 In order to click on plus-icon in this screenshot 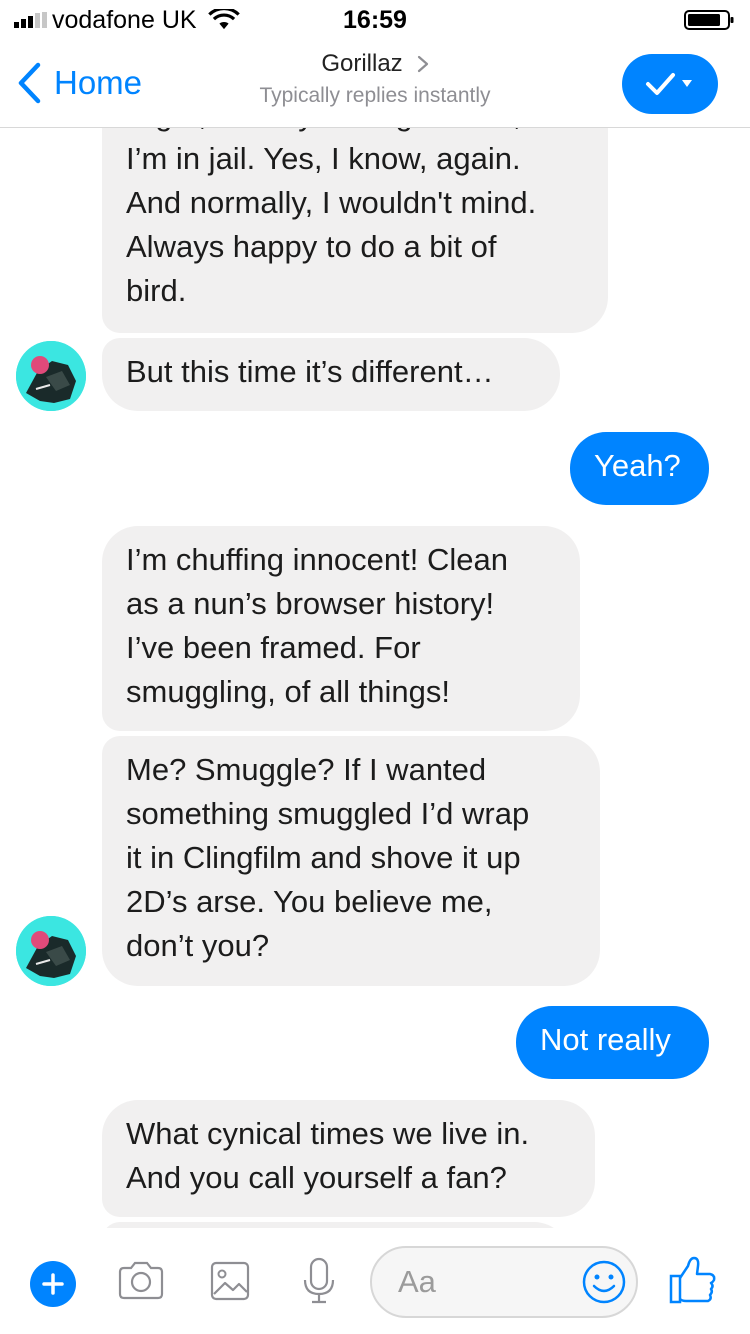, I will do `click(53, 1284)`.